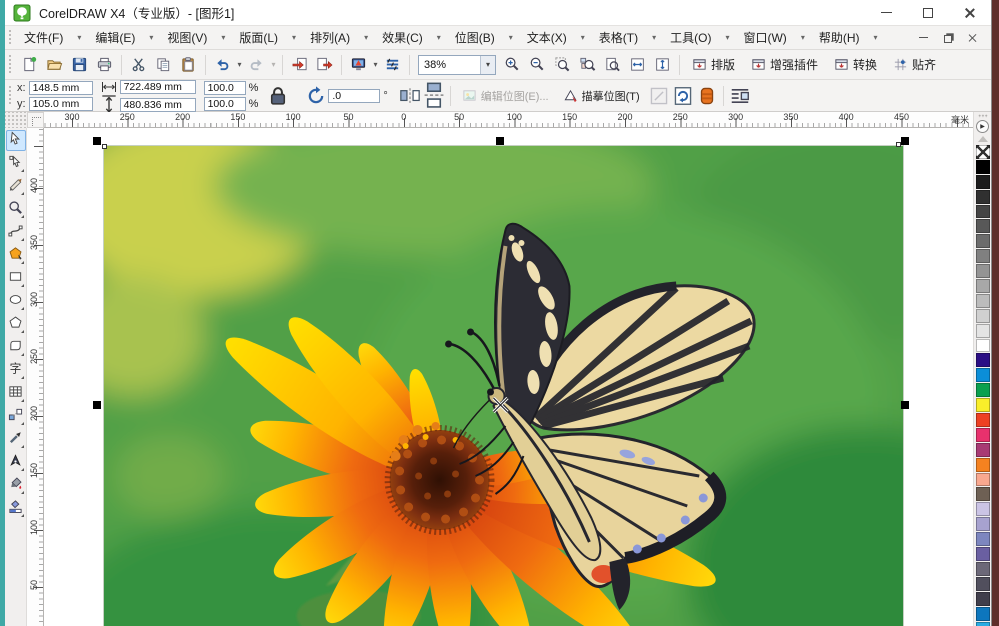 The width and height of the screenshot is (999, 626). Describe the element at coordinates (637, 64) in the screenshot. I see `zoom-to-page-width-button` at that location.